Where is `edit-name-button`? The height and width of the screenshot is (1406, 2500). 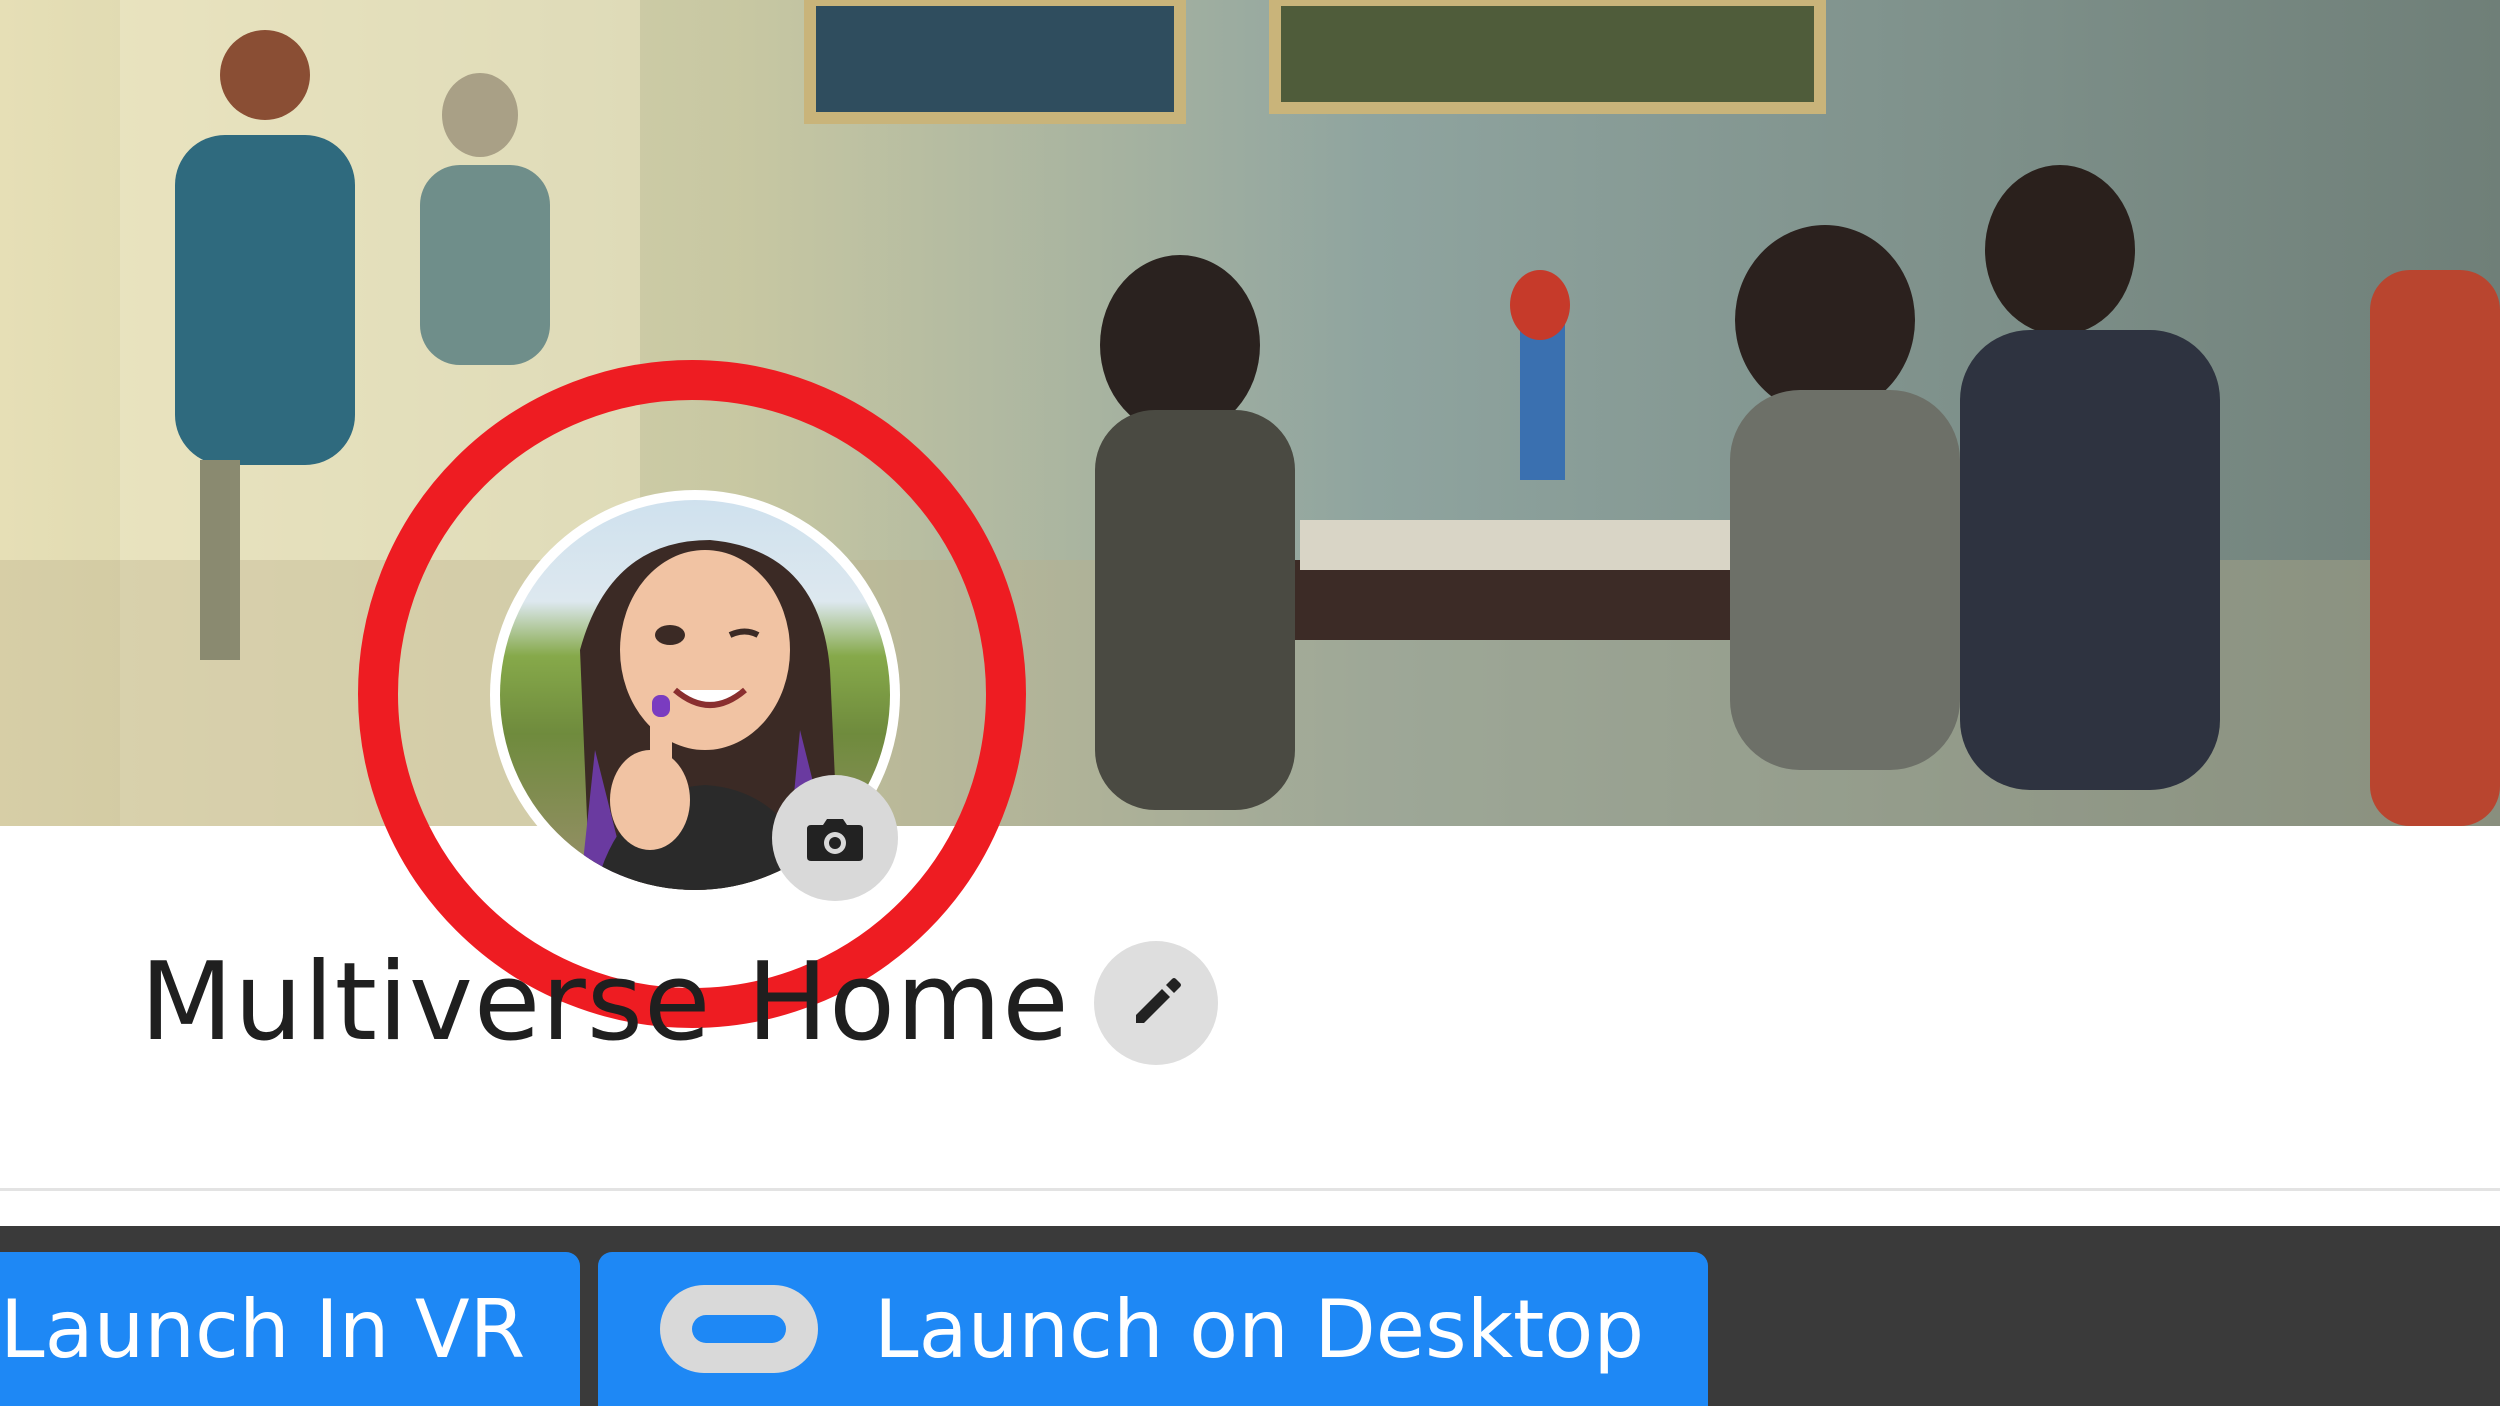 edit-name-button is located at coordinates (1155, 1002).